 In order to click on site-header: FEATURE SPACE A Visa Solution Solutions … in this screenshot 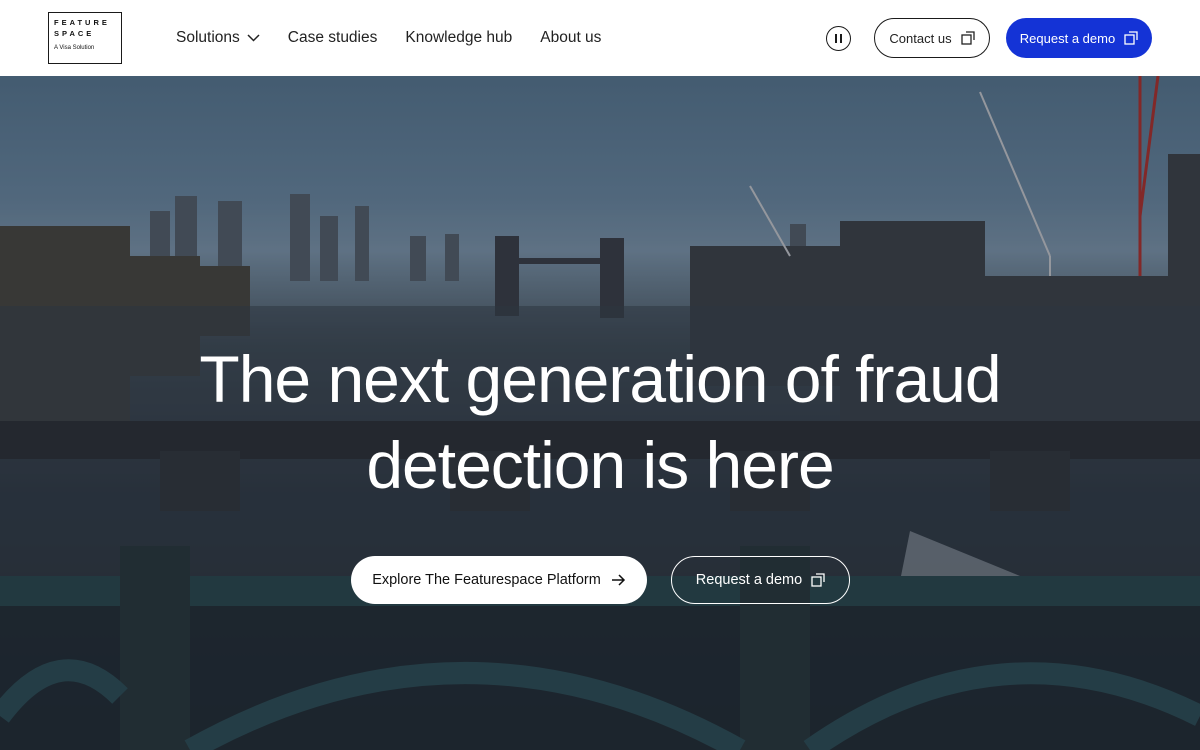, I will do `click(600, 38)`.